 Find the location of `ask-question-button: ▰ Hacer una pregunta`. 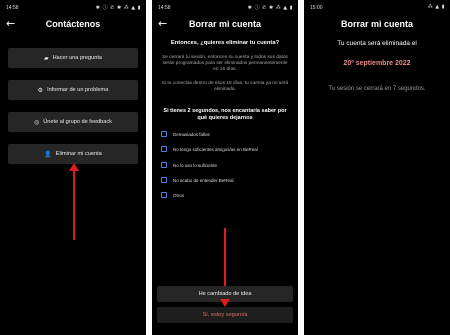

ask-question-button: ▰ Hacer una pregunta is located at coordinates (73, 58).